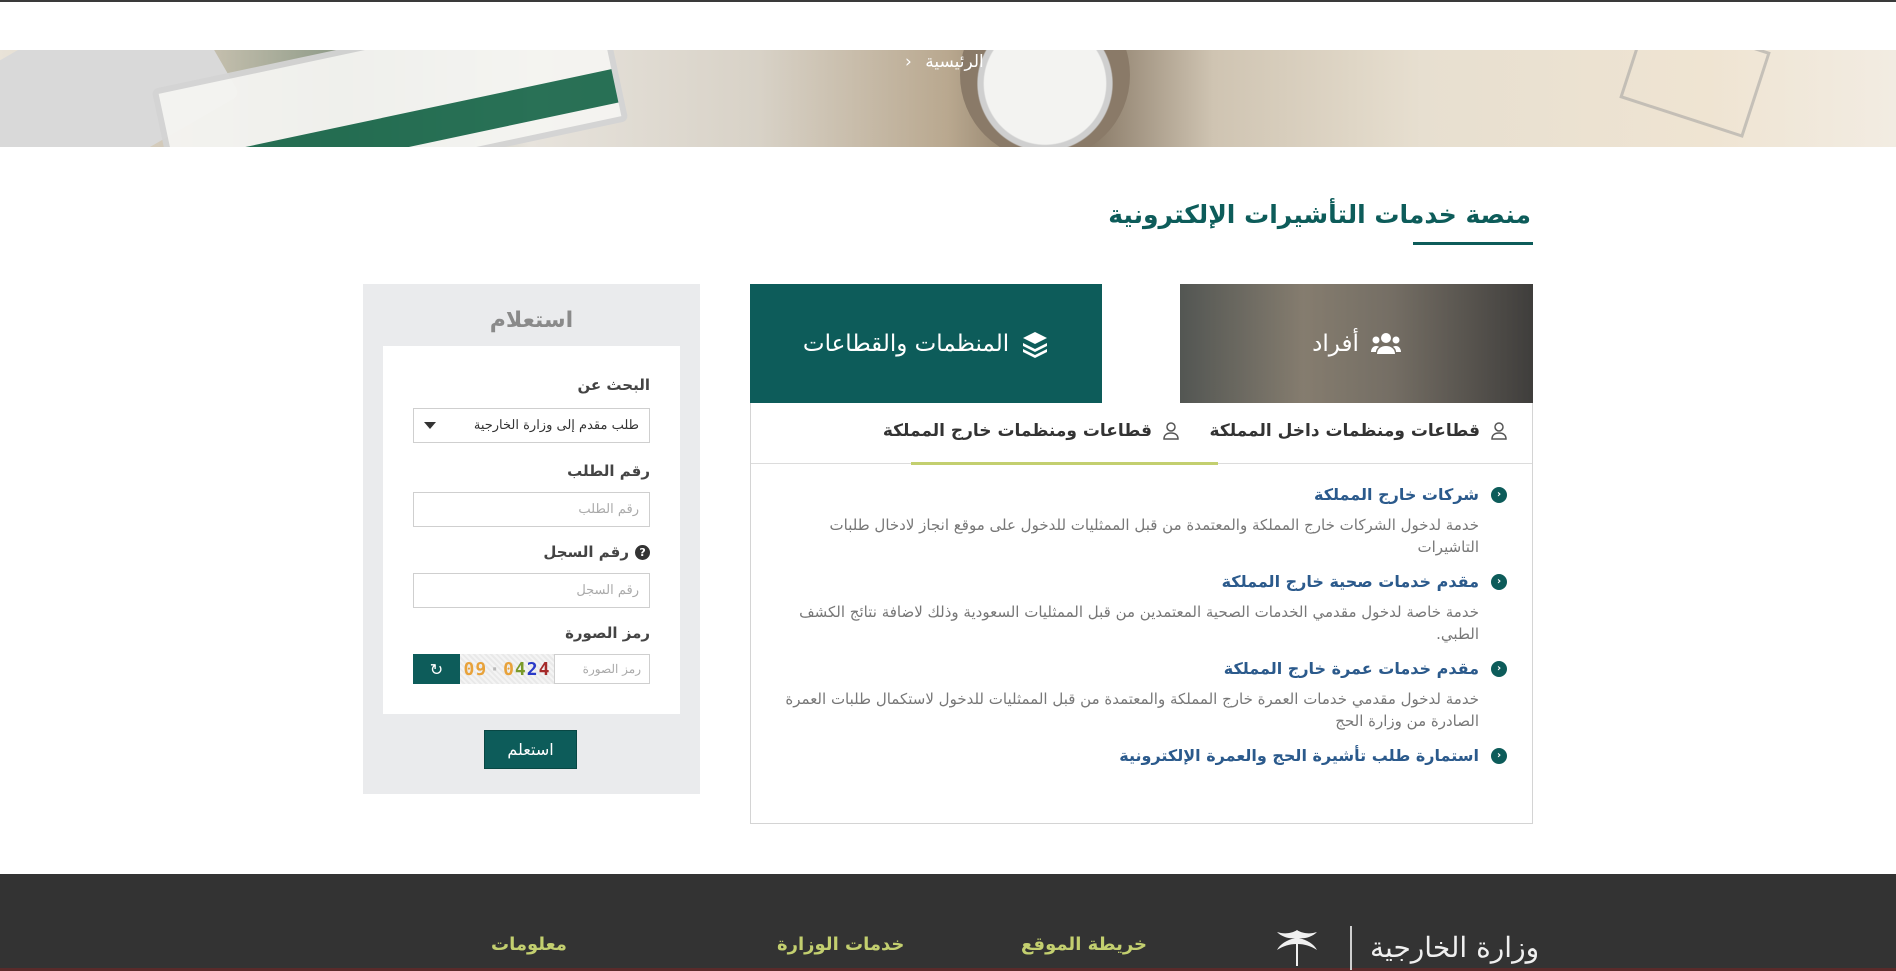  What do you see at coordinates (1297, 947) in the screenshot?
I see `palm-emblem-icon` at bounding box center [1297, 947].